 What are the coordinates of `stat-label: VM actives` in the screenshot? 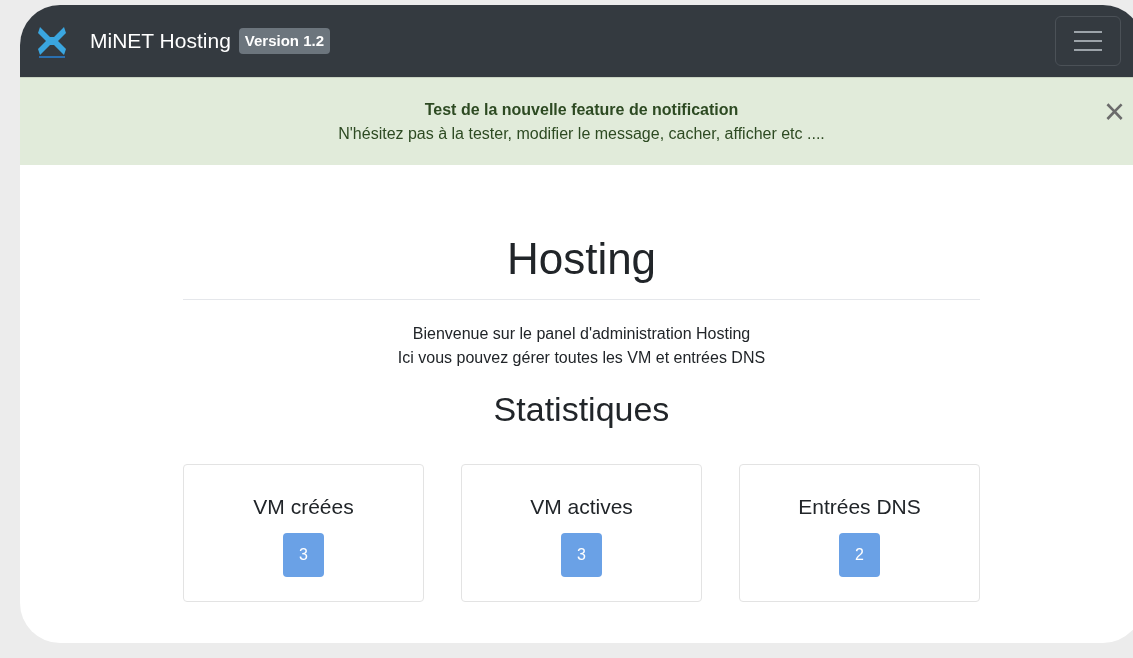 It's located at (581, 507).